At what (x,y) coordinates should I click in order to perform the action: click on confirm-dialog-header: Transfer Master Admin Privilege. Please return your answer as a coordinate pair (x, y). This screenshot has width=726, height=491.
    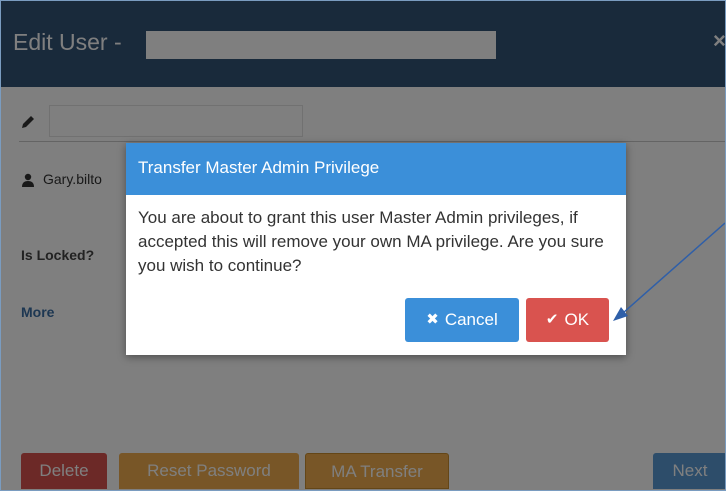
    Looking at the image, I should click on (376, 169).